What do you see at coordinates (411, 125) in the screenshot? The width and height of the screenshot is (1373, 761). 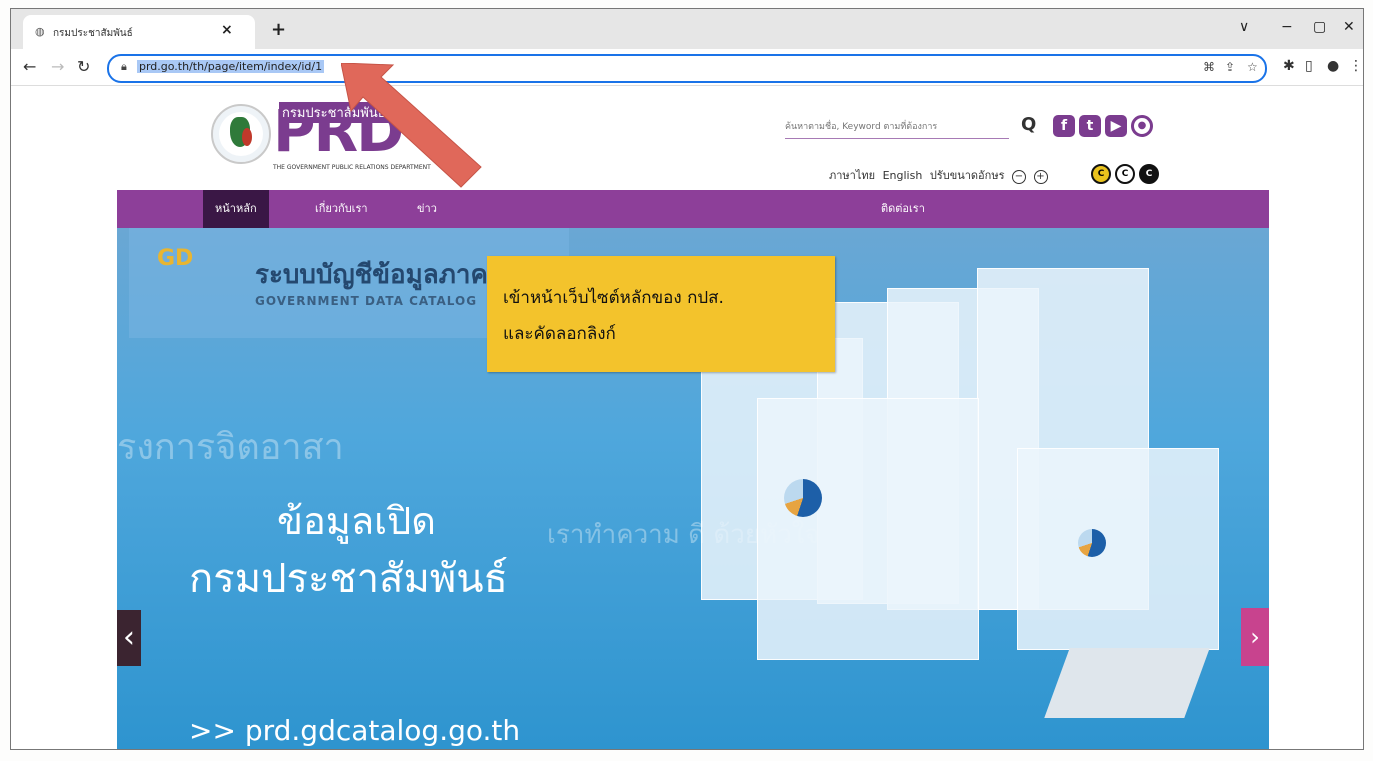 I see `pointer-arrow-icon` at bounding box center [411, 125].